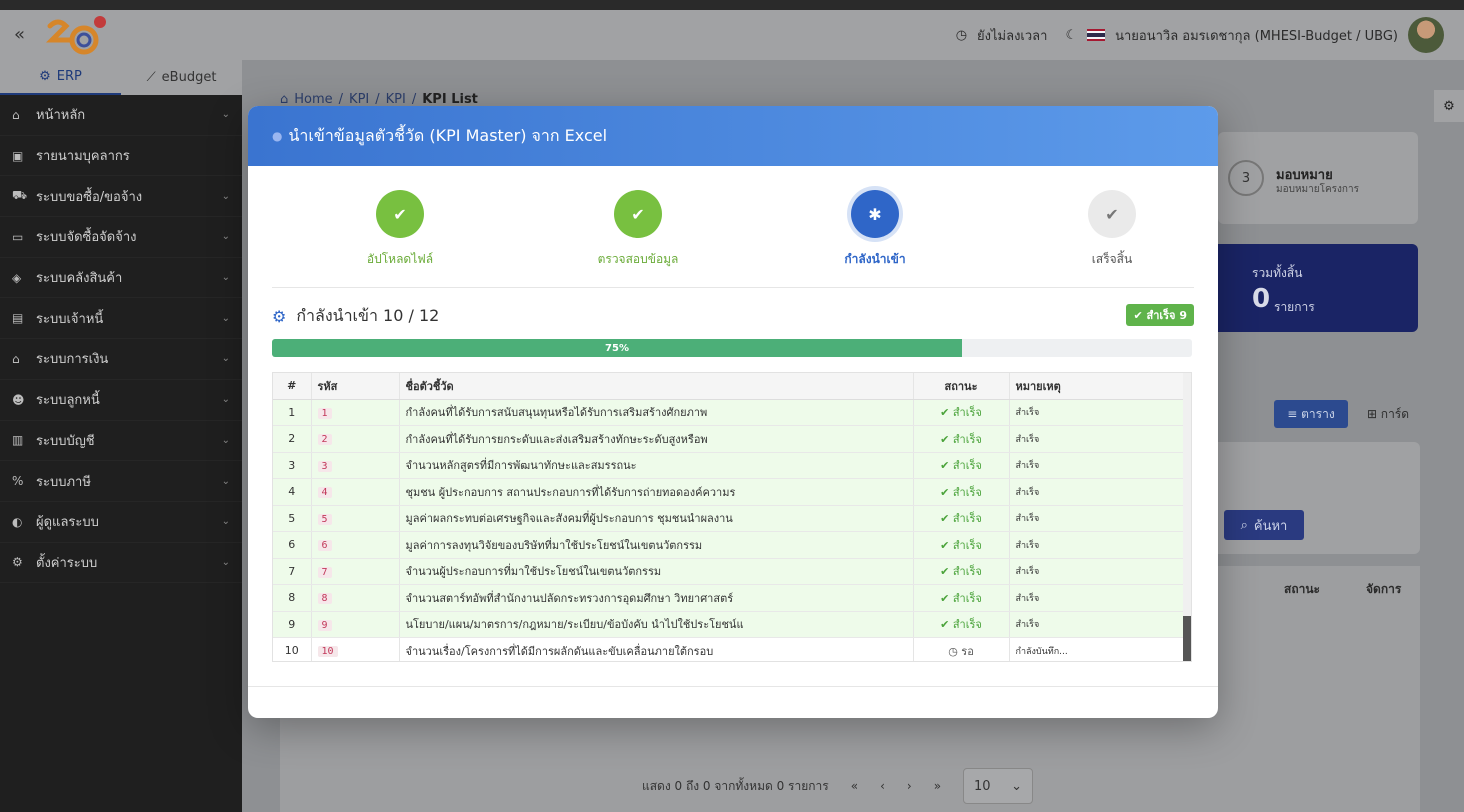  I want to click on code-pill: 10, so click(327, 652).